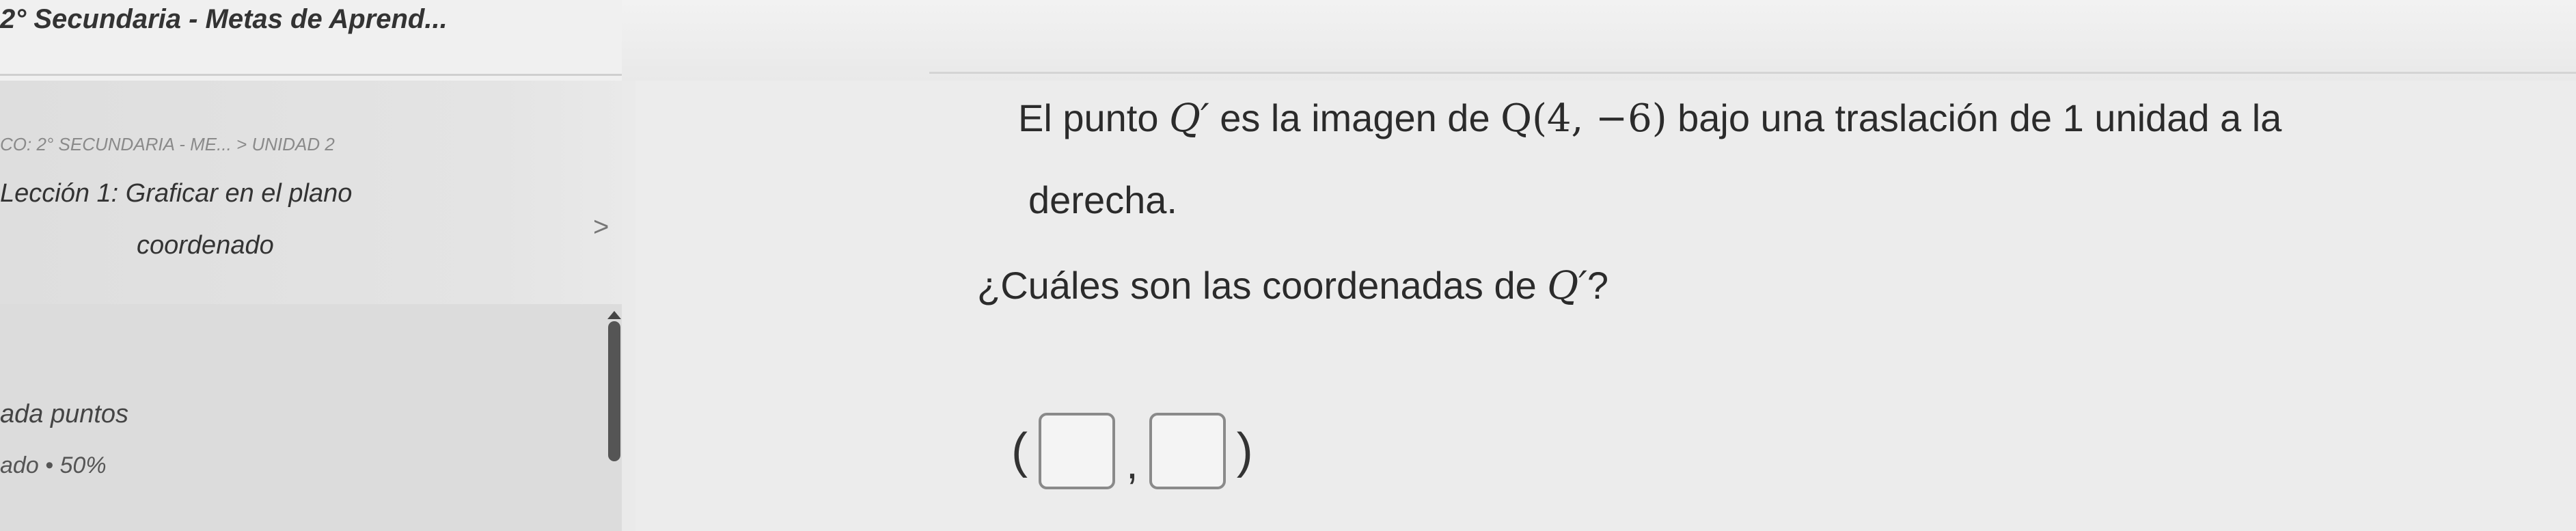 The height and width of the screenshot is (531, 2576). I want to click on sidebar-divider, so click(311, 75).